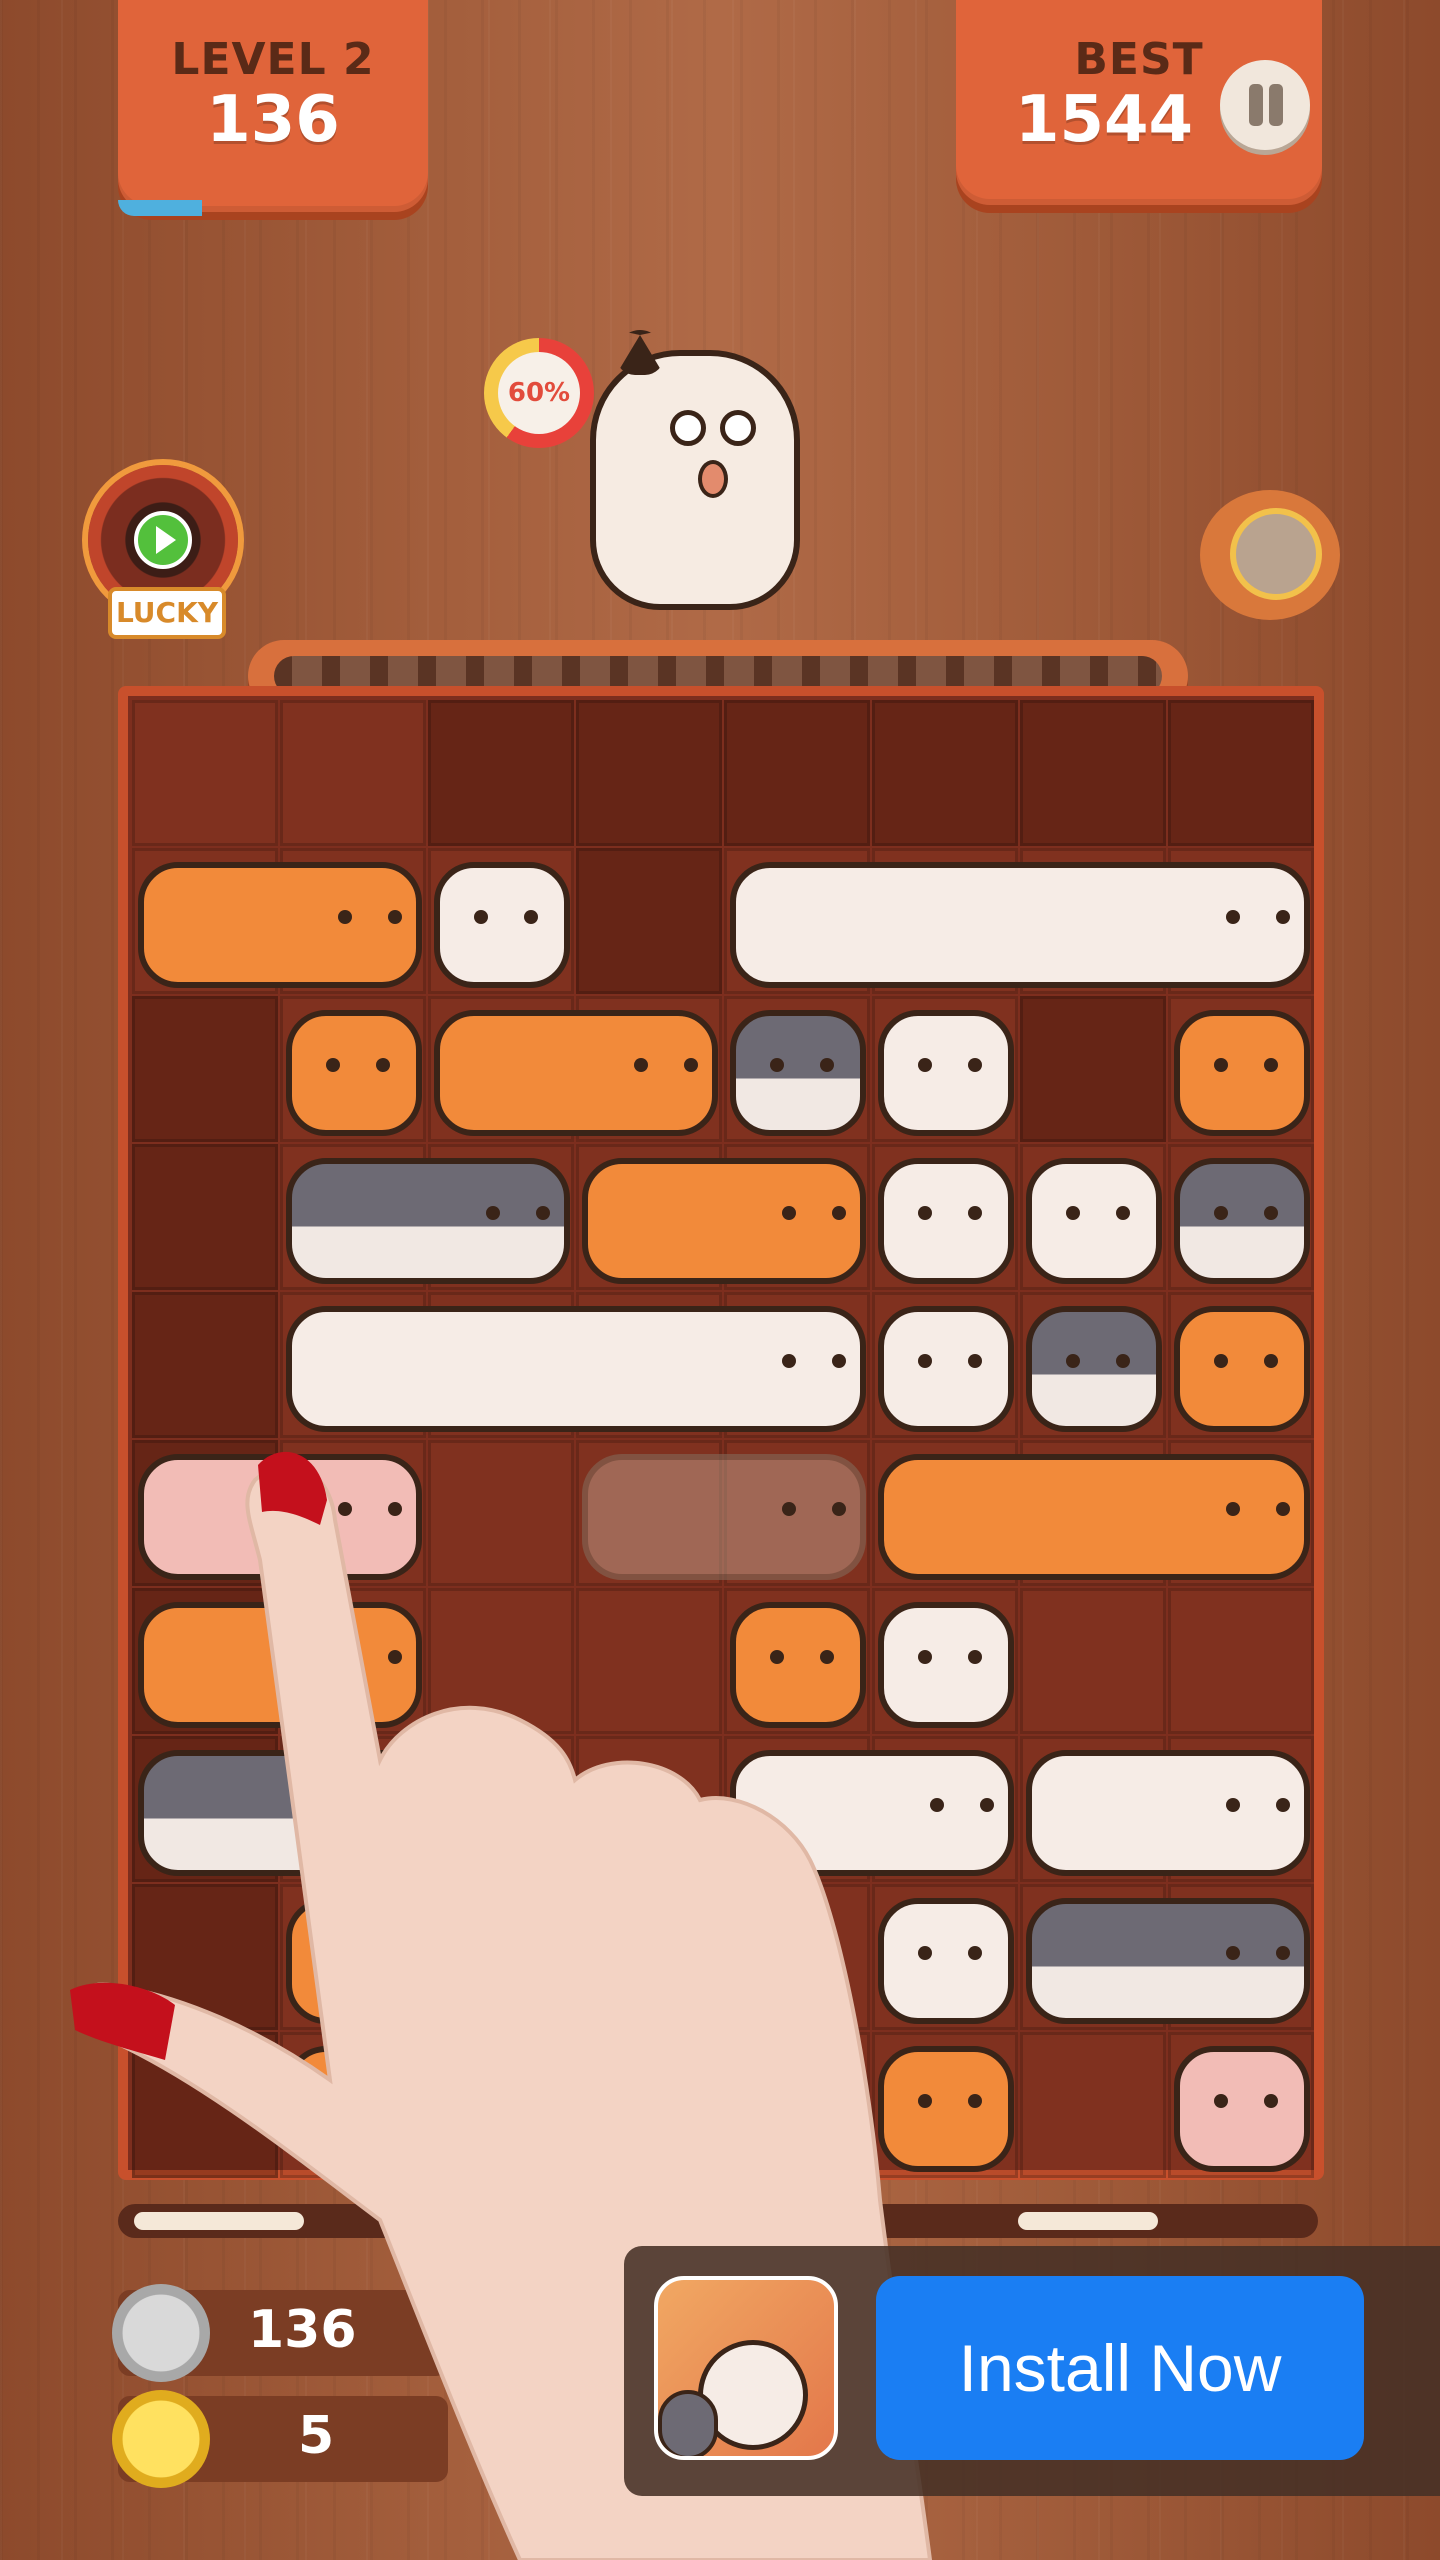 This screenshot has width=1440, height=2560. I want to click on fish-counter: 136, so click(280, 2333).